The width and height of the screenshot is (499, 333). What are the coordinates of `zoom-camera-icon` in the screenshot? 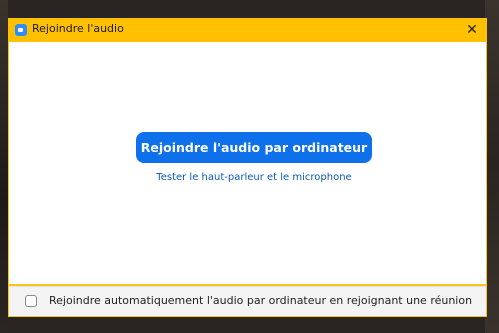 It's located at (21, 30).